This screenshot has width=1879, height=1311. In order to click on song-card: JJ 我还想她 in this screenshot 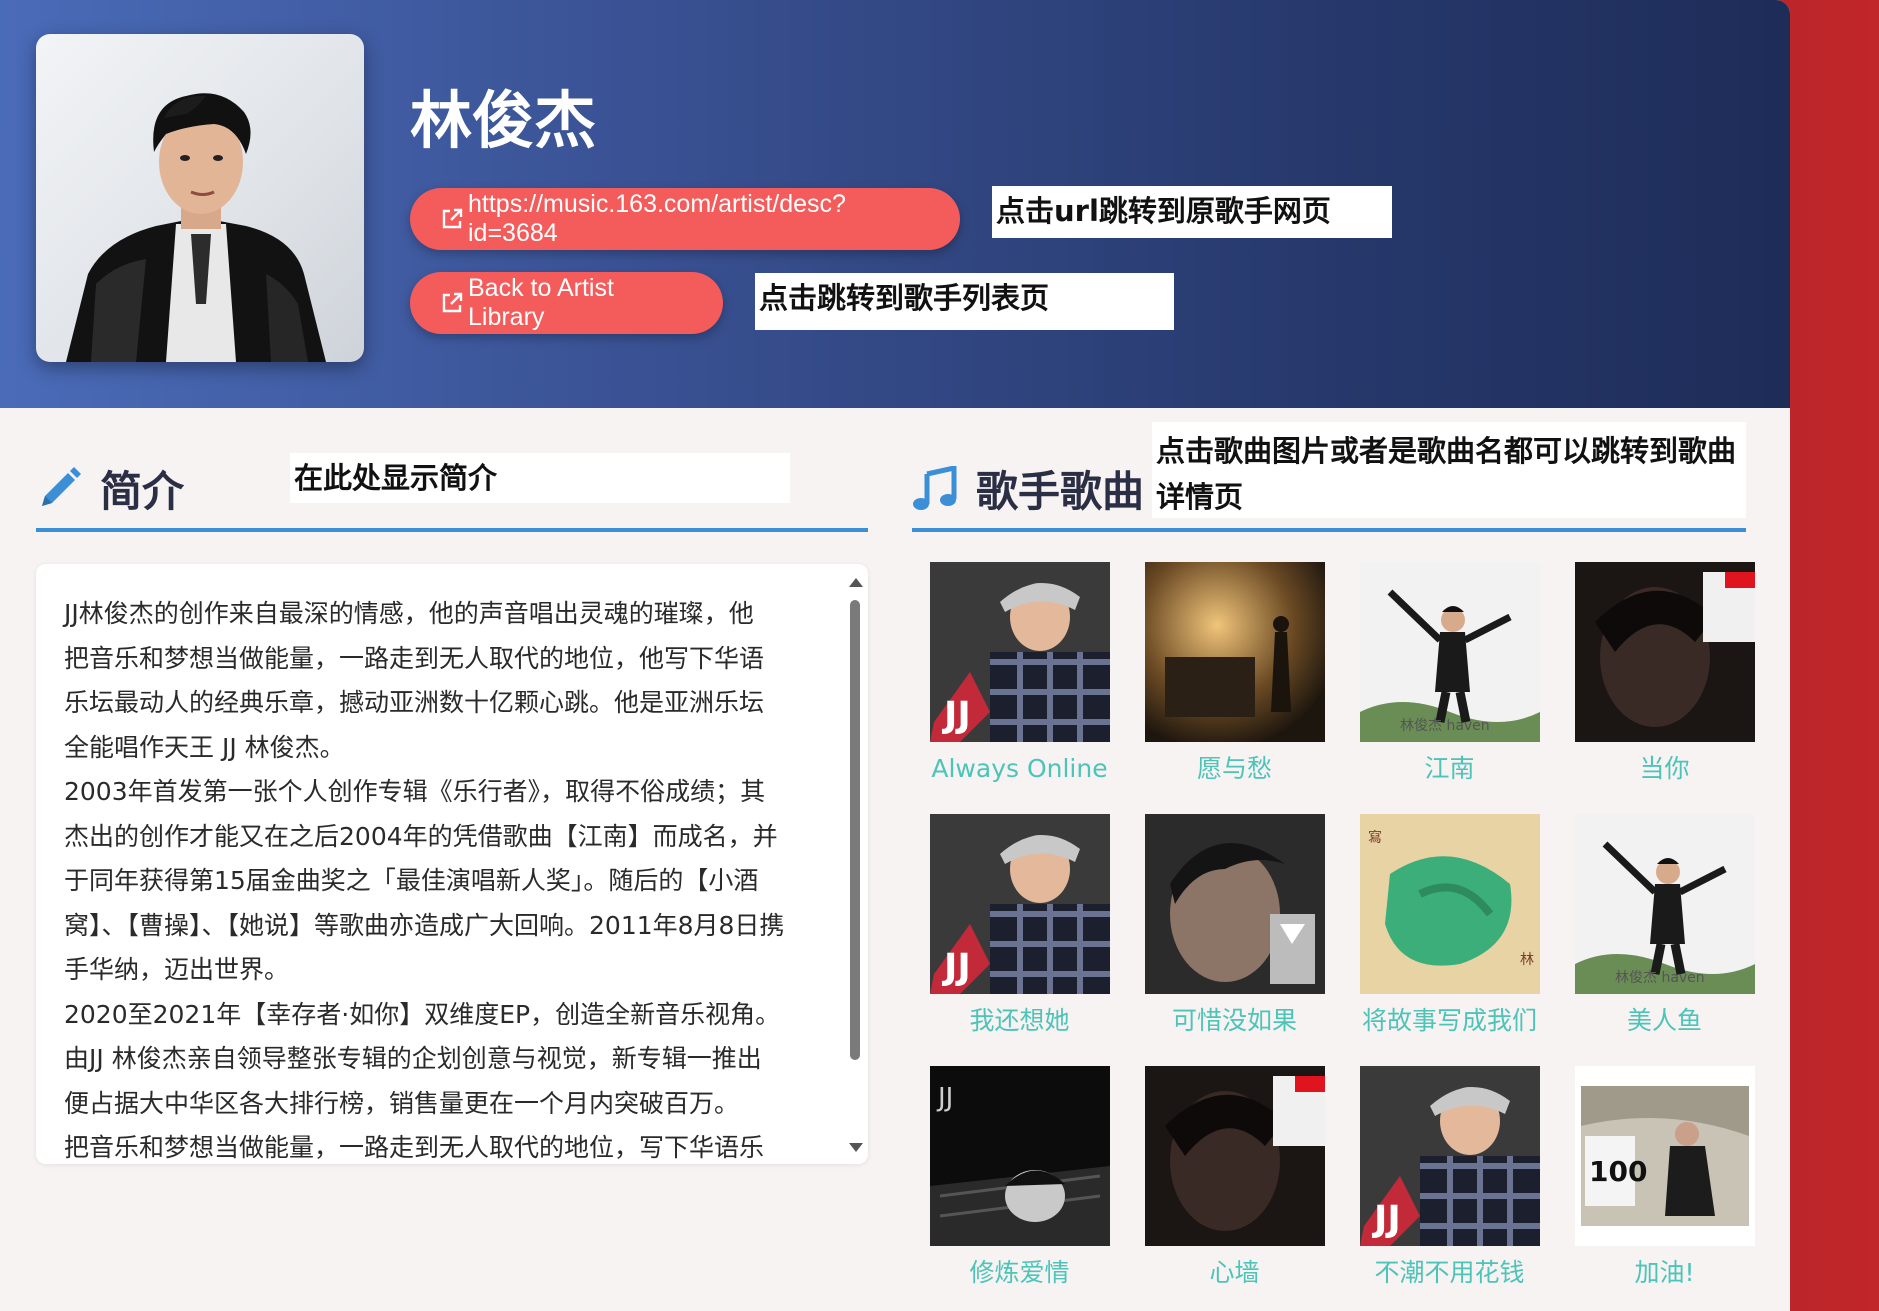, I will do `click(1019, 926)`.